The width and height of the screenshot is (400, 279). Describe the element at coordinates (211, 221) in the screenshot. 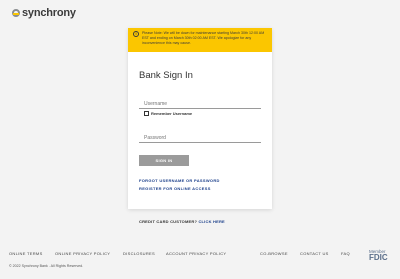

I see `click-here-link: CLICK HERE` at that location.